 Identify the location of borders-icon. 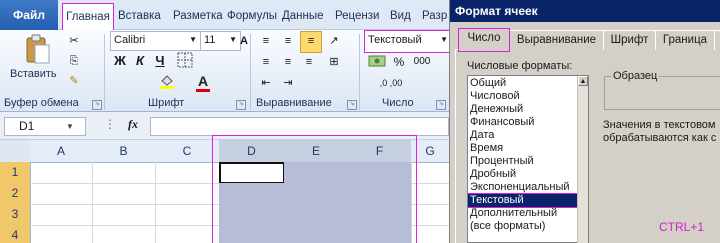
(185, 63).